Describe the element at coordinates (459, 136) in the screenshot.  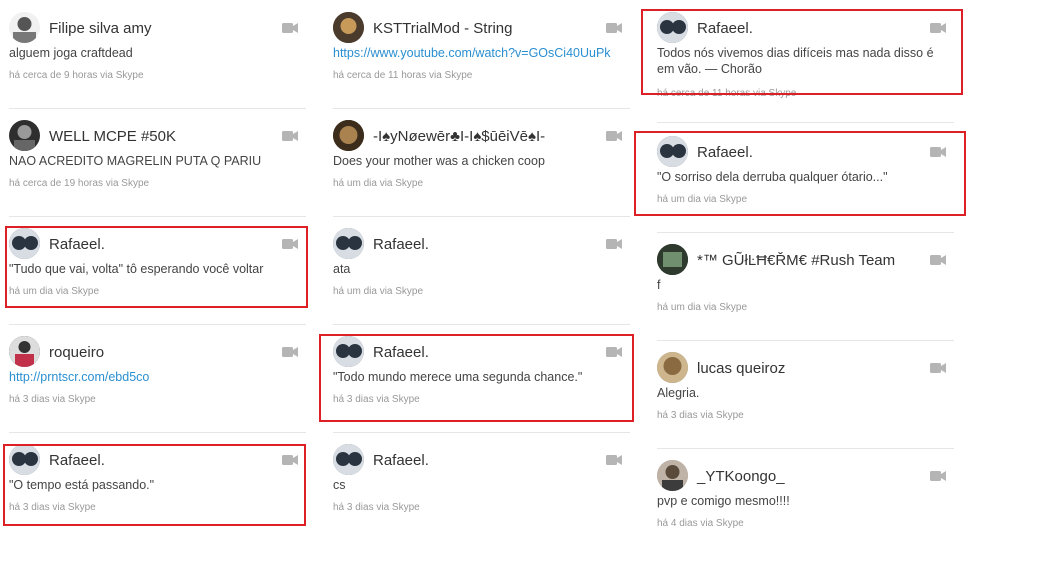
I see `author-name: -I♠yNøewēr♣I-I♠$ūēiVē♠I-` at that location.